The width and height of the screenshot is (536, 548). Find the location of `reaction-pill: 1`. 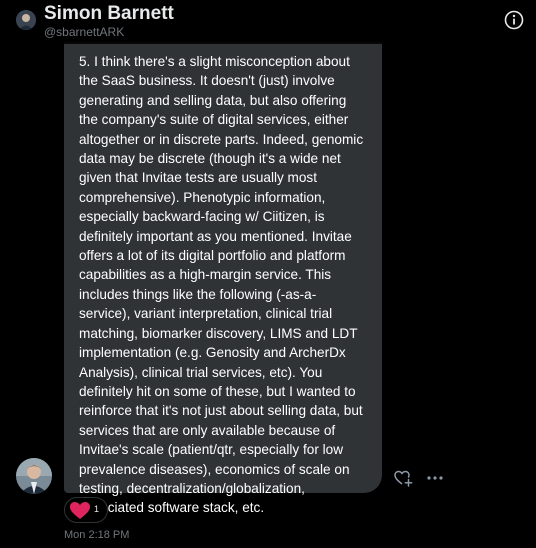

reaction-pill: 1 is located at coordinates (86, 510).